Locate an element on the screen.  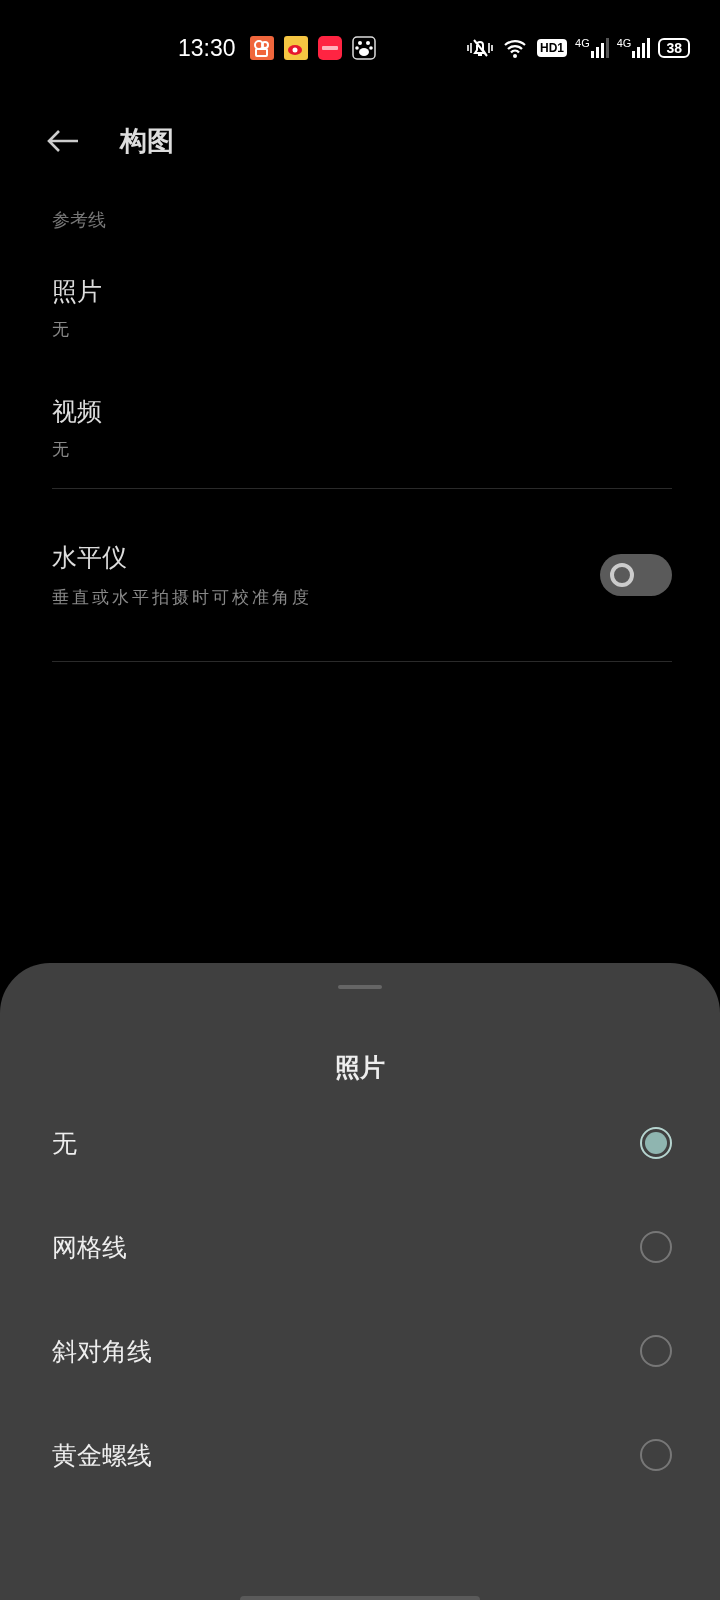
settings-item: 视频 无 is located at coordinates (360, 428).